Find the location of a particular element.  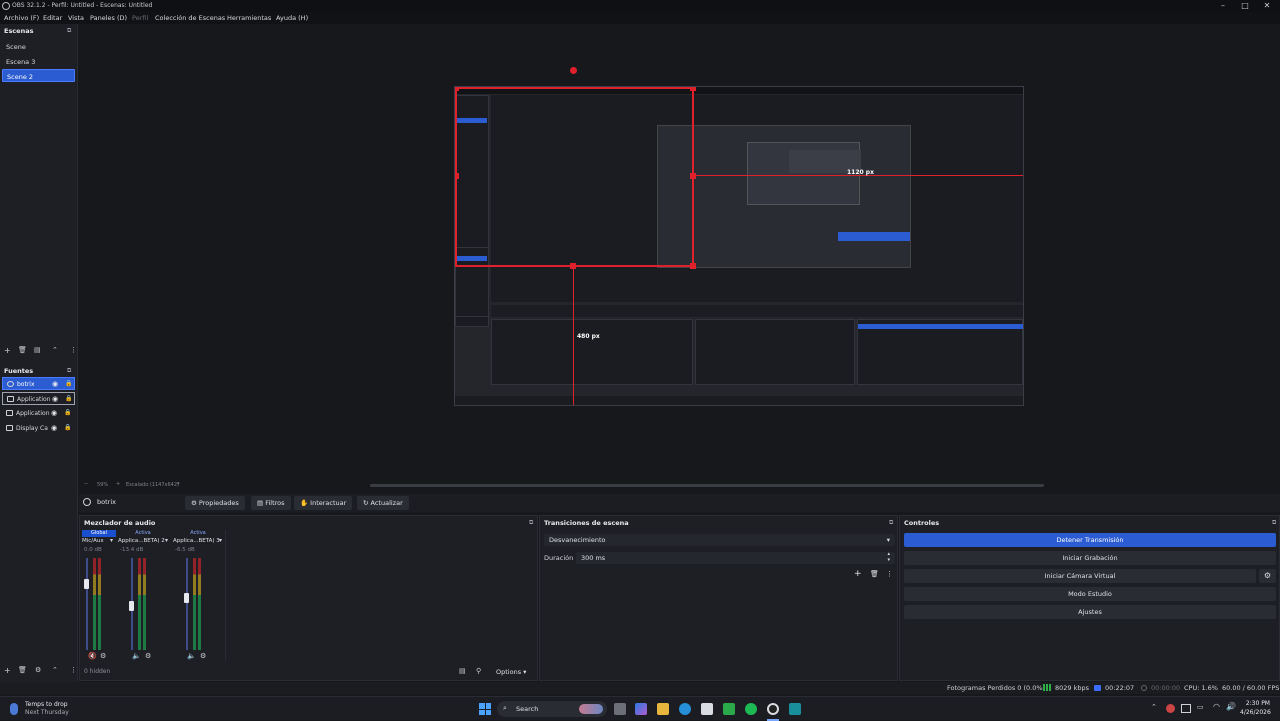

zoom-in-button: + is located at coordinates (118, 484).